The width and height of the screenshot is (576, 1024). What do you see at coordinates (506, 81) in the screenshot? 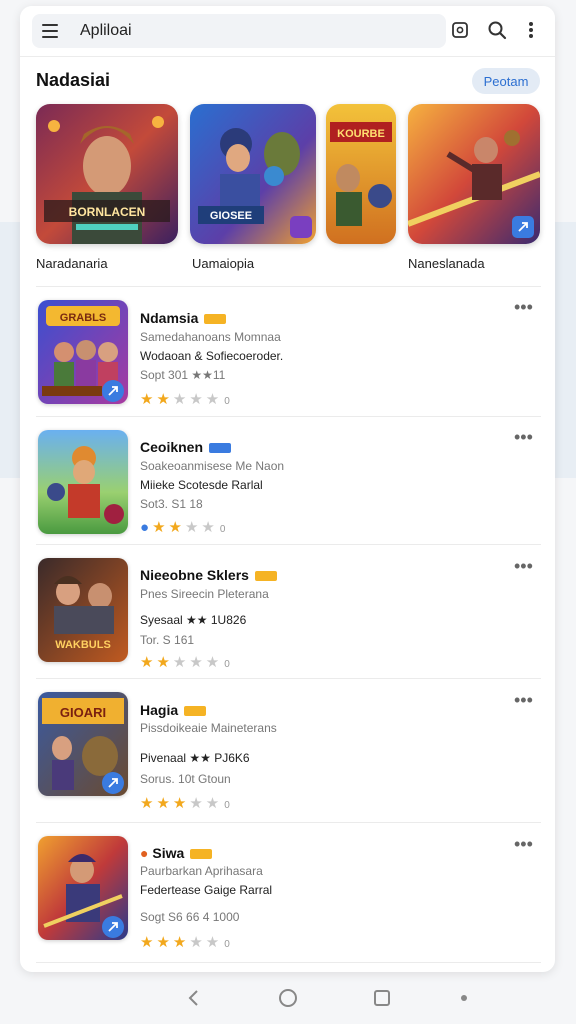
I see `see-all-button: Peotam` at bounding box center [506, 81].